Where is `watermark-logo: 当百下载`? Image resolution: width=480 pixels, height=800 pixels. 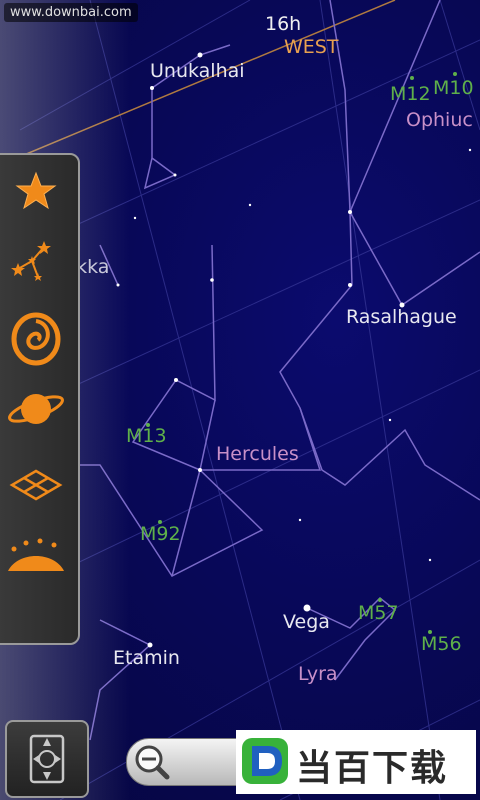 watermark-logo: 当百下载 is located at coordinates (356, 762).